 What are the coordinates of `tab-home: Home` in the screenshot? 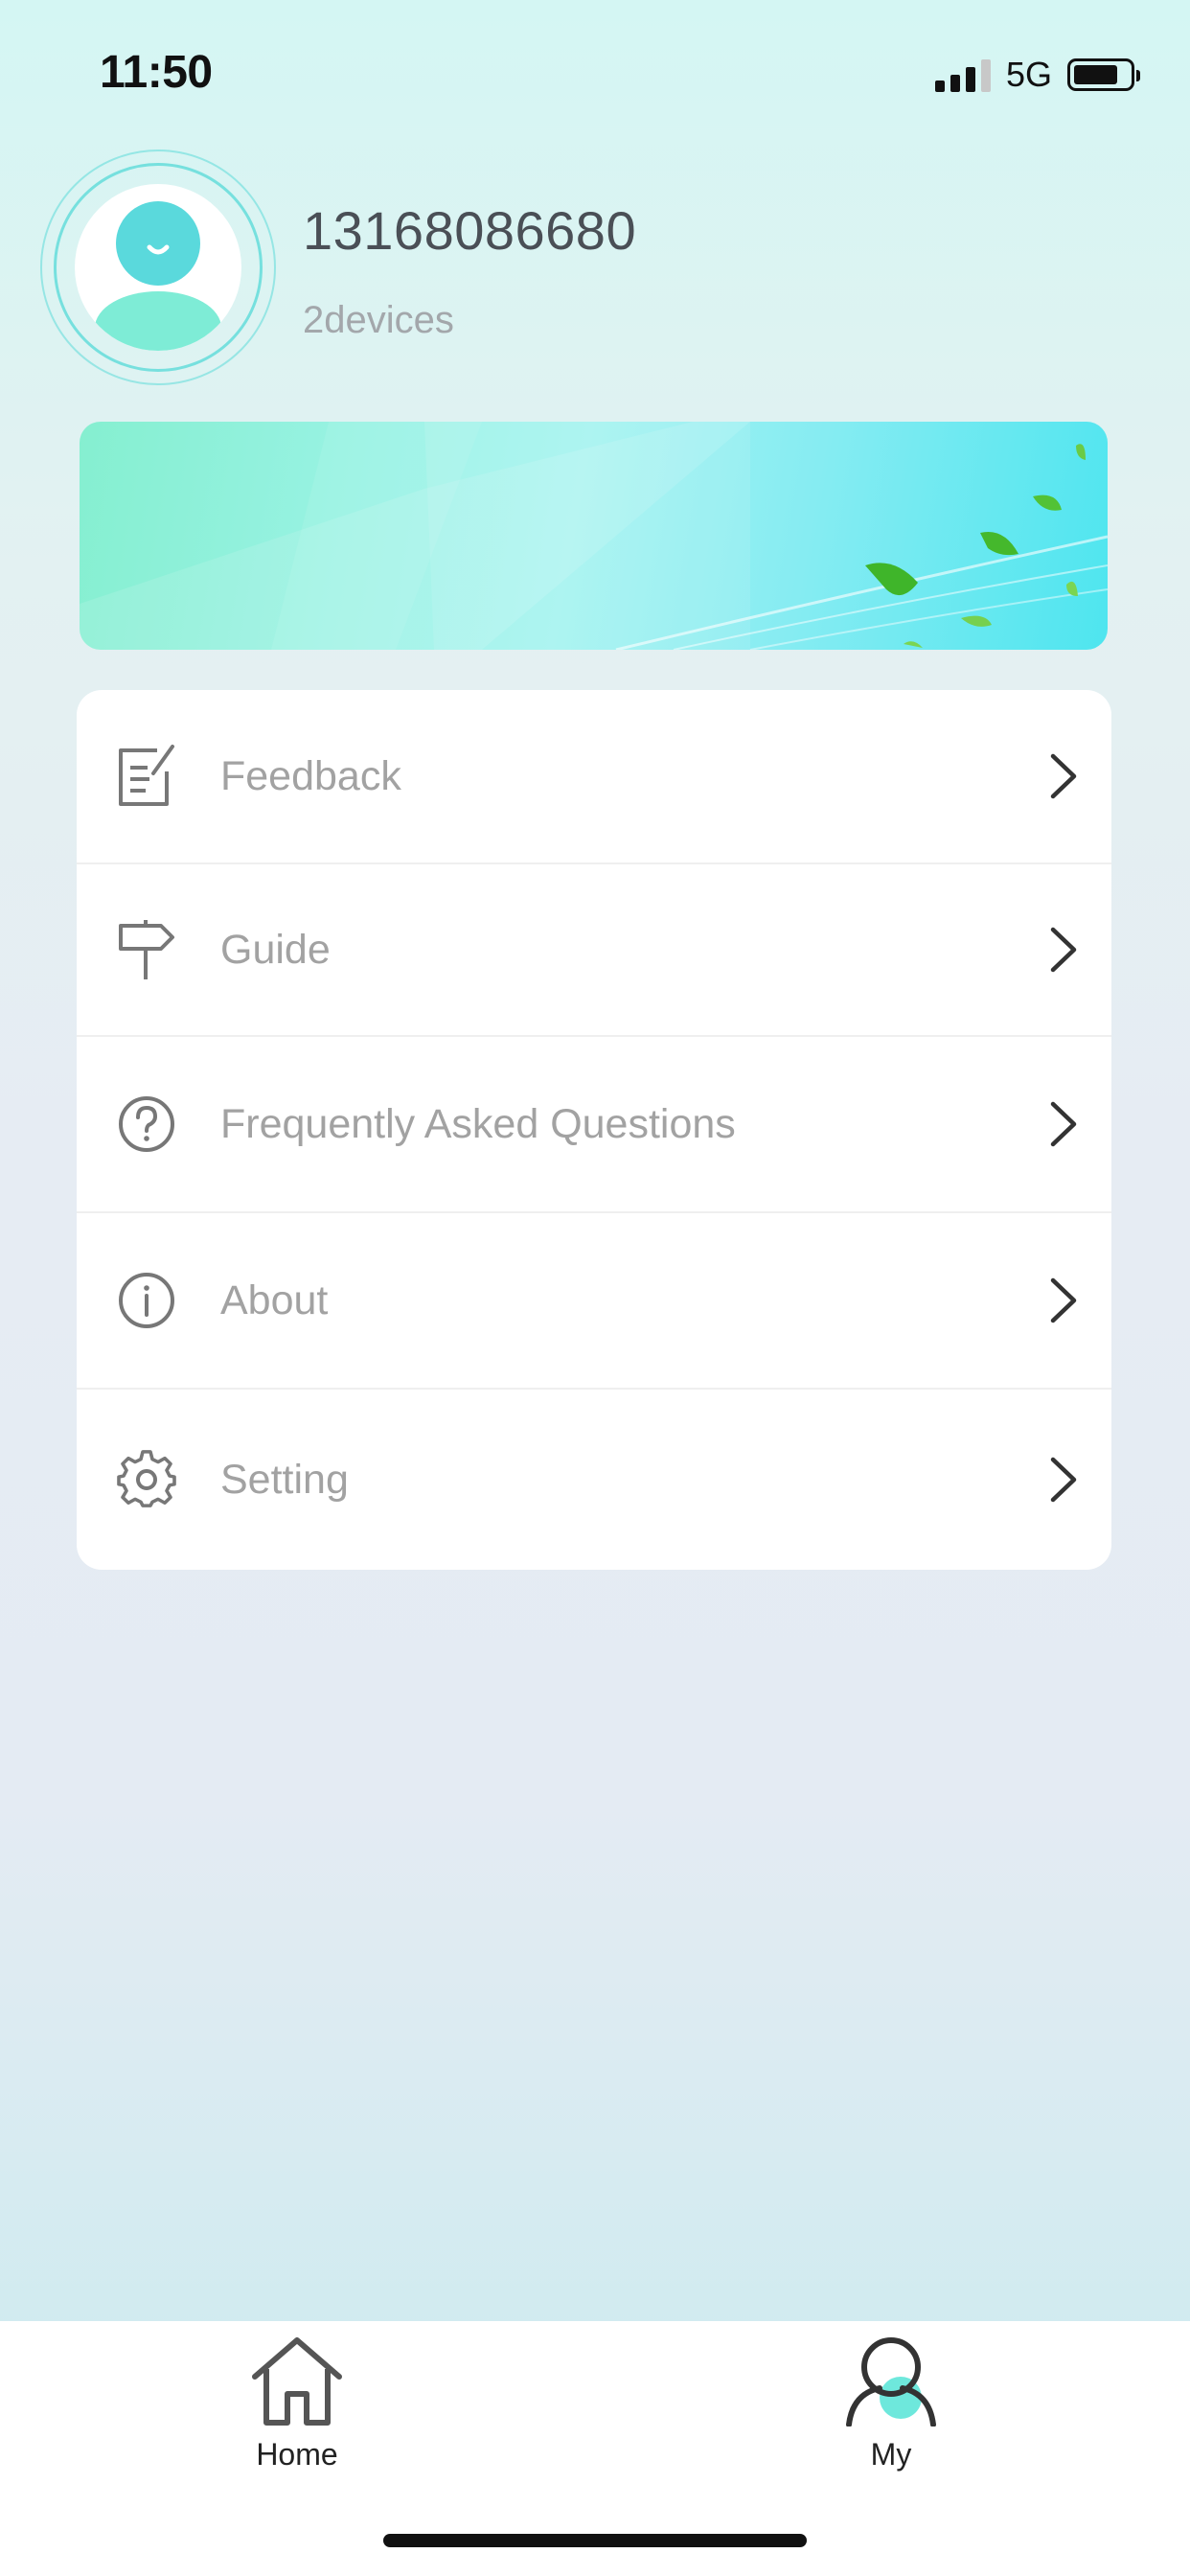 It's located at (297, 2406).